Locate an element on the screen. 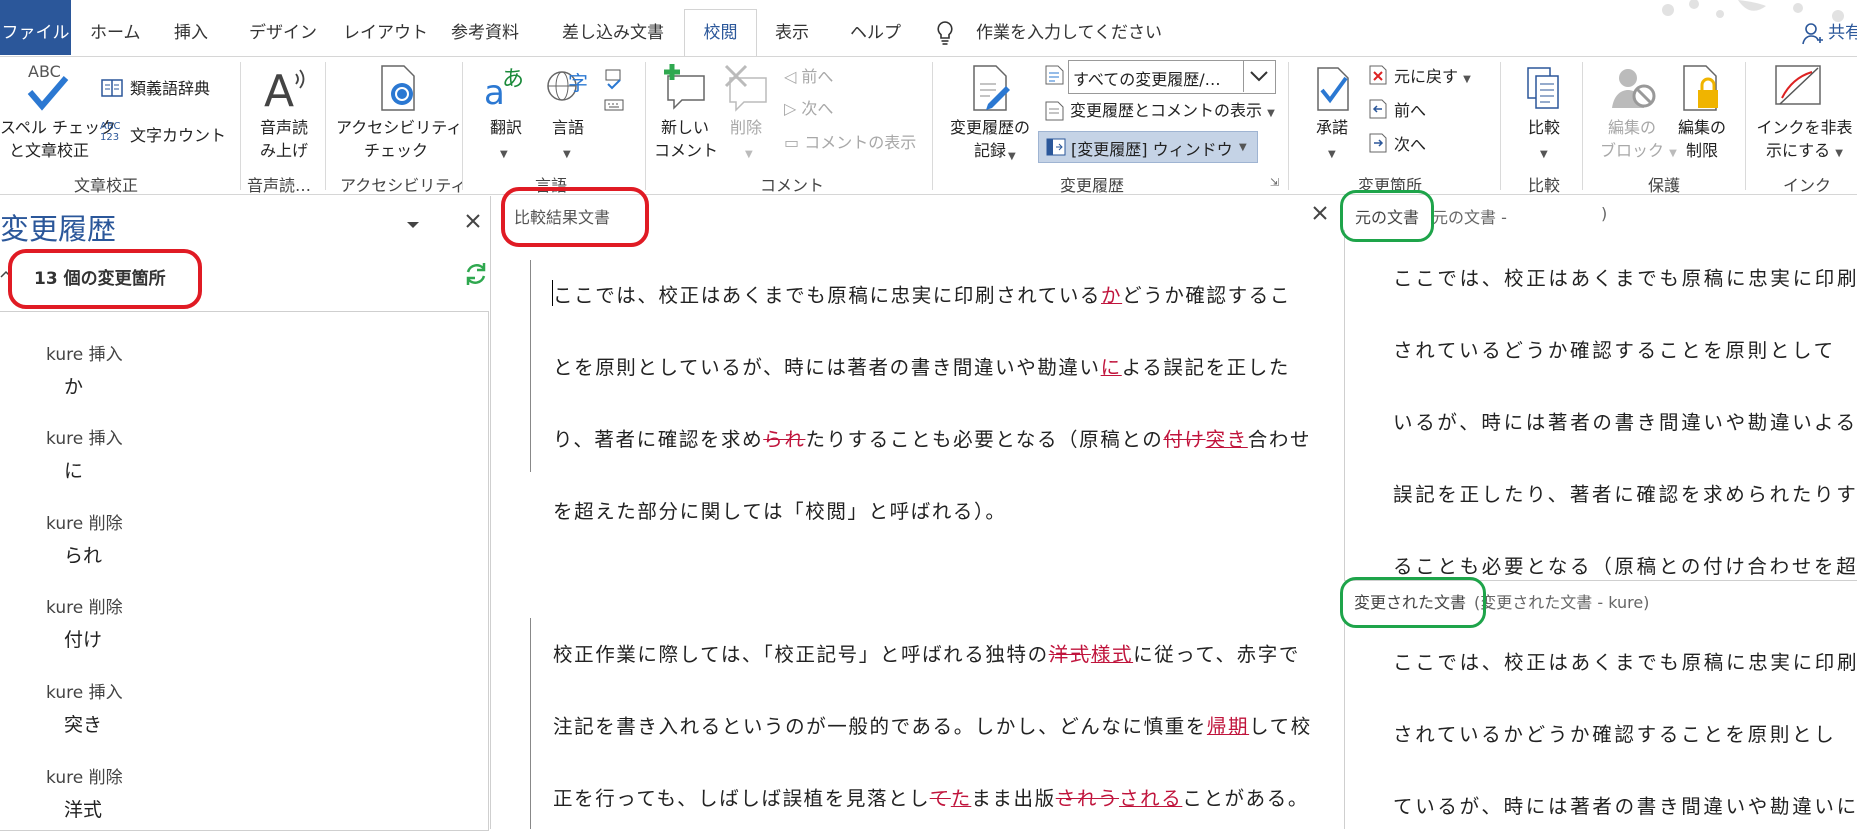 The image size is (1857, 831). deletion-mark: 洋式 is located at coordinates (1070, 654).